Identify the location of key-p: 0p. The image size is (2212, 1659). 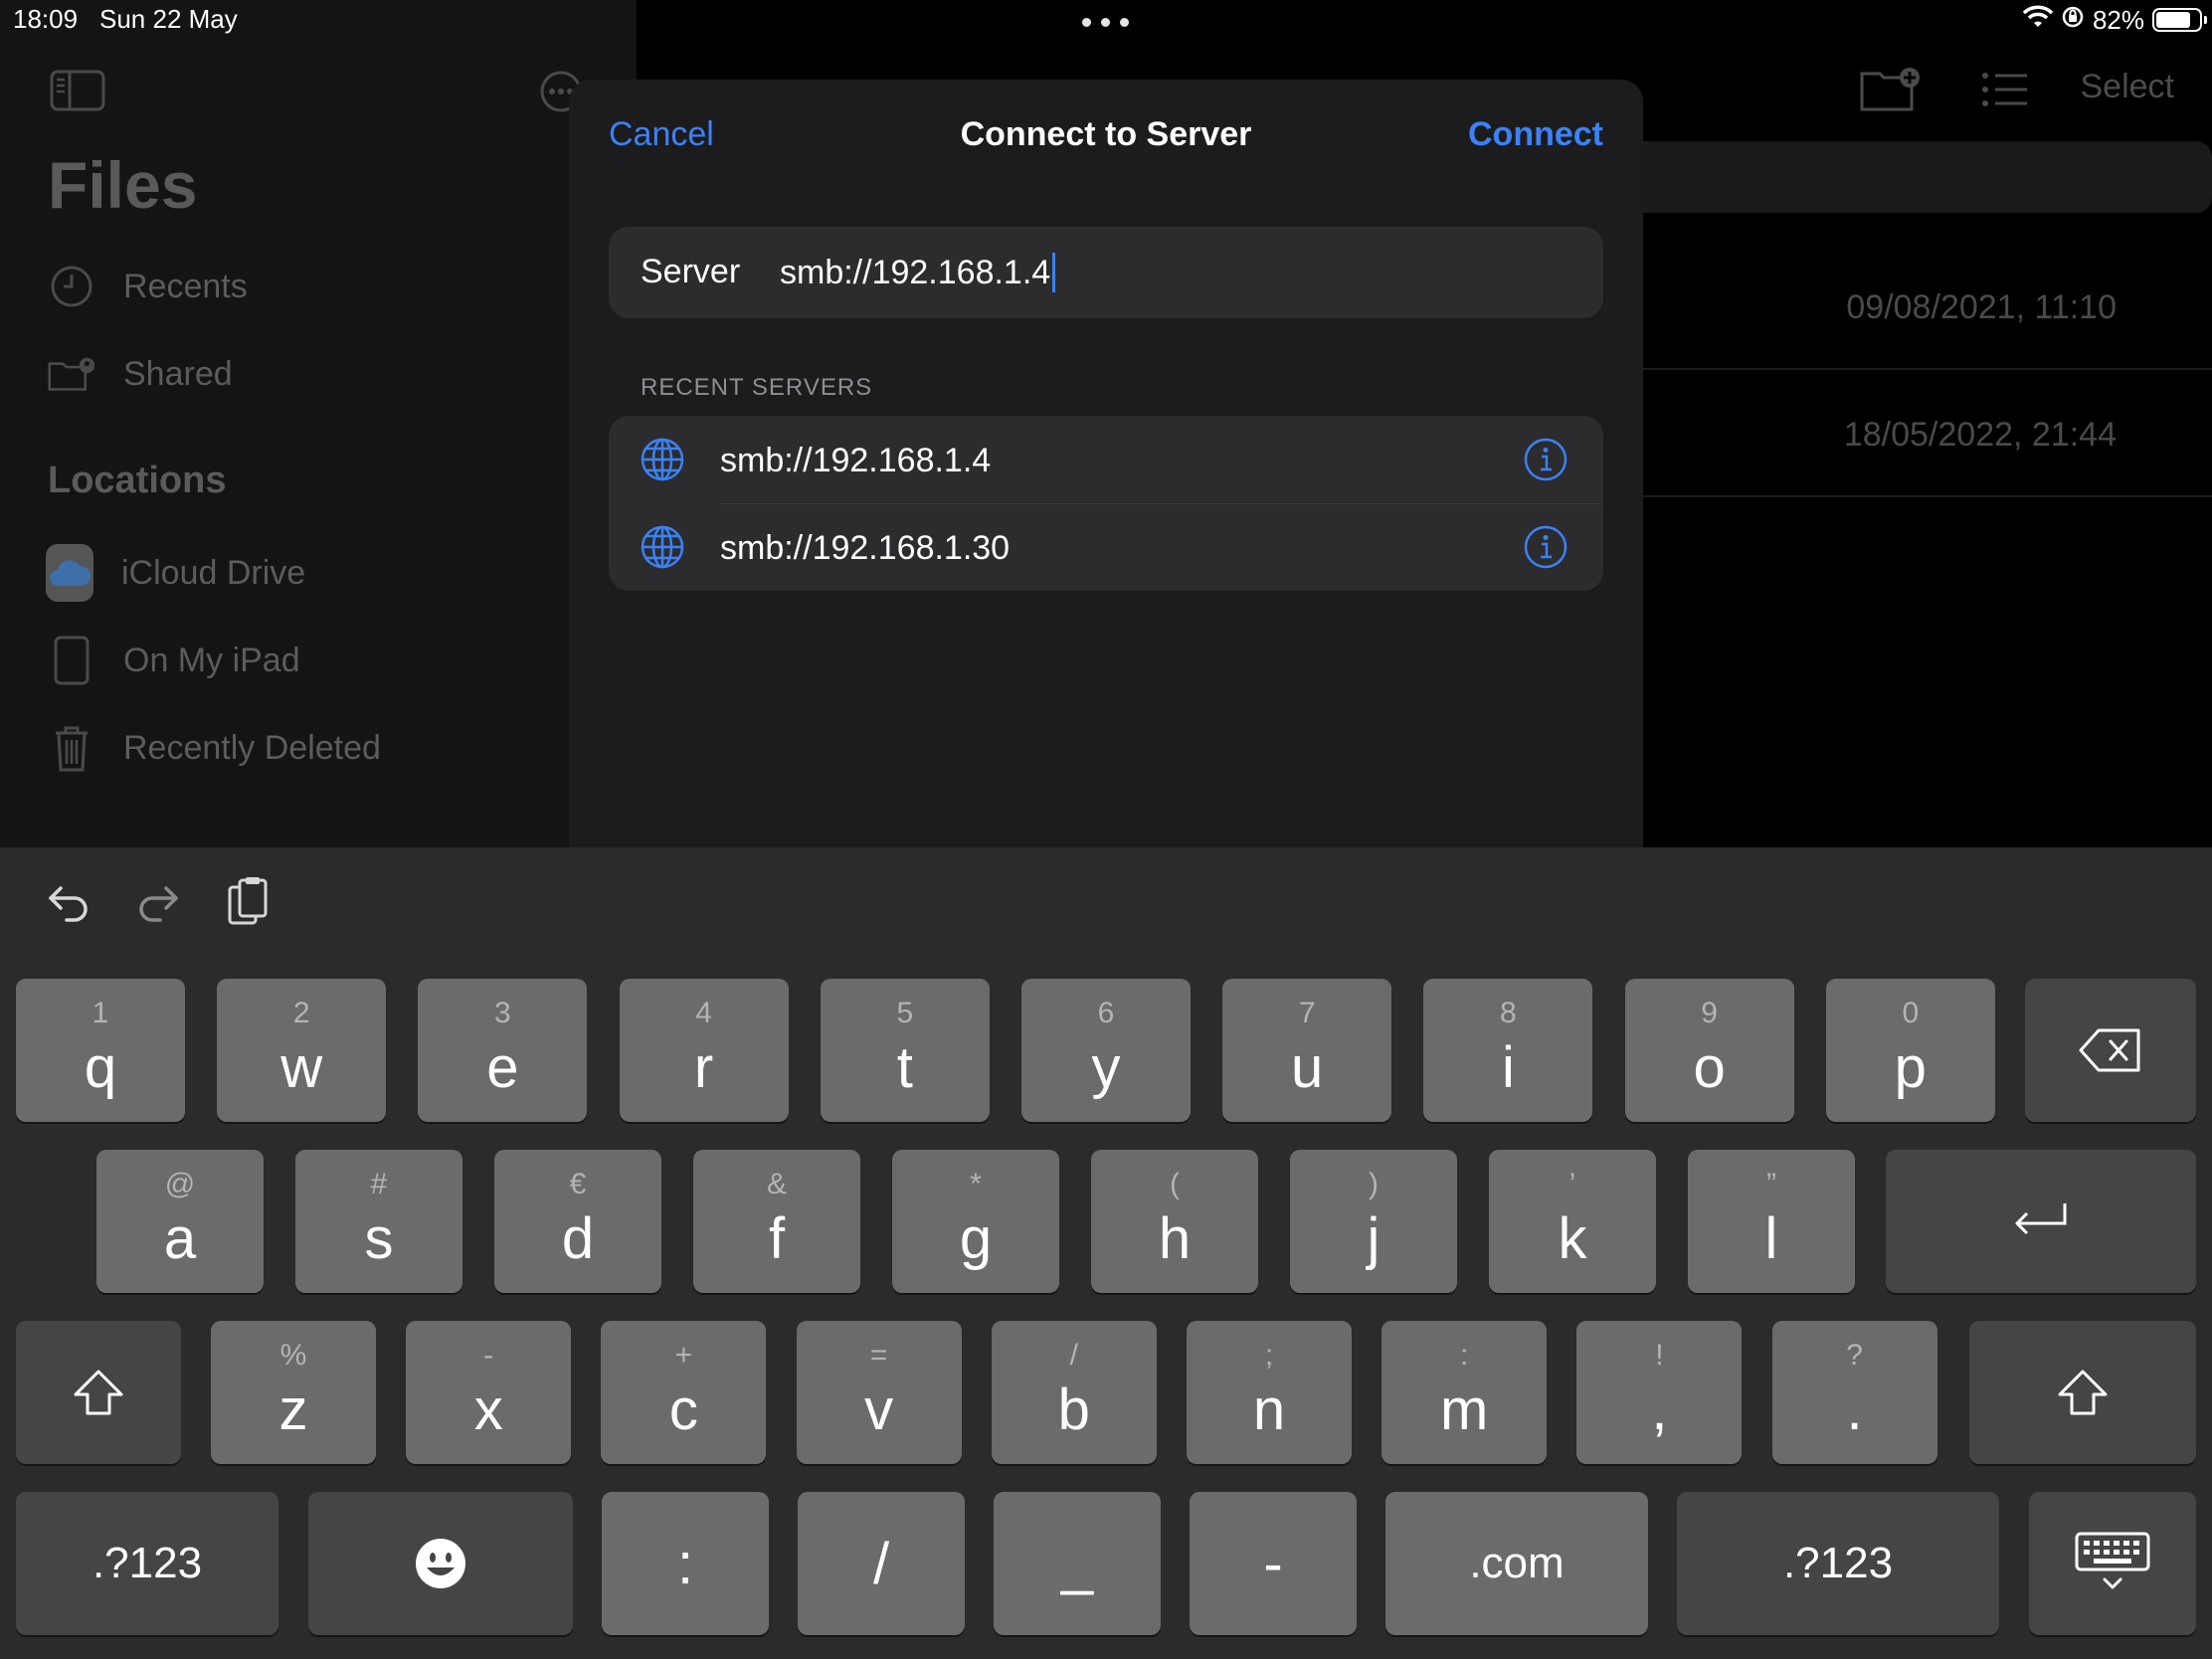
(1910, 1050).